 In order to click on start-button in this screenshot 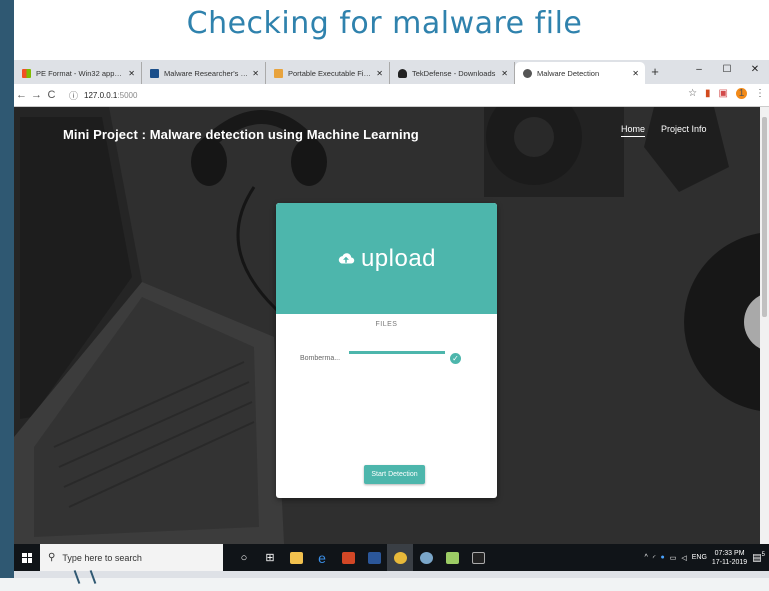, I will do `click(27, 557)`.